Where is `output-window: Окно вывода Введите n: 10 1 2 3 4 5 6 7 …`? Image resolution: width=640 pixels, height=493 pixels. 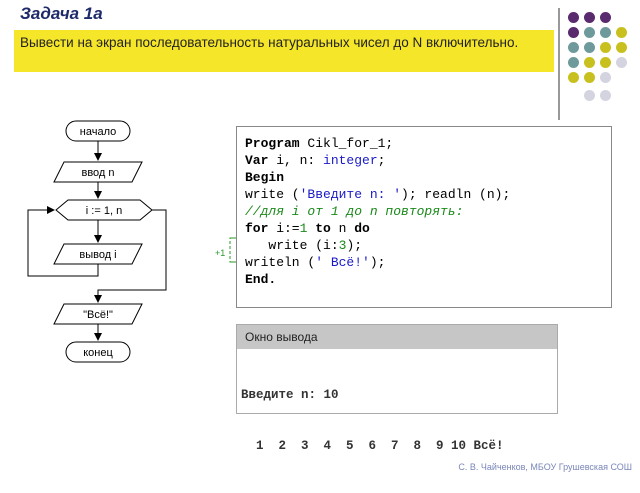
output-window: Окно вывода Введите n: 10 1 2 3 4 5 6 7 … is located at coordinates (397, 388).